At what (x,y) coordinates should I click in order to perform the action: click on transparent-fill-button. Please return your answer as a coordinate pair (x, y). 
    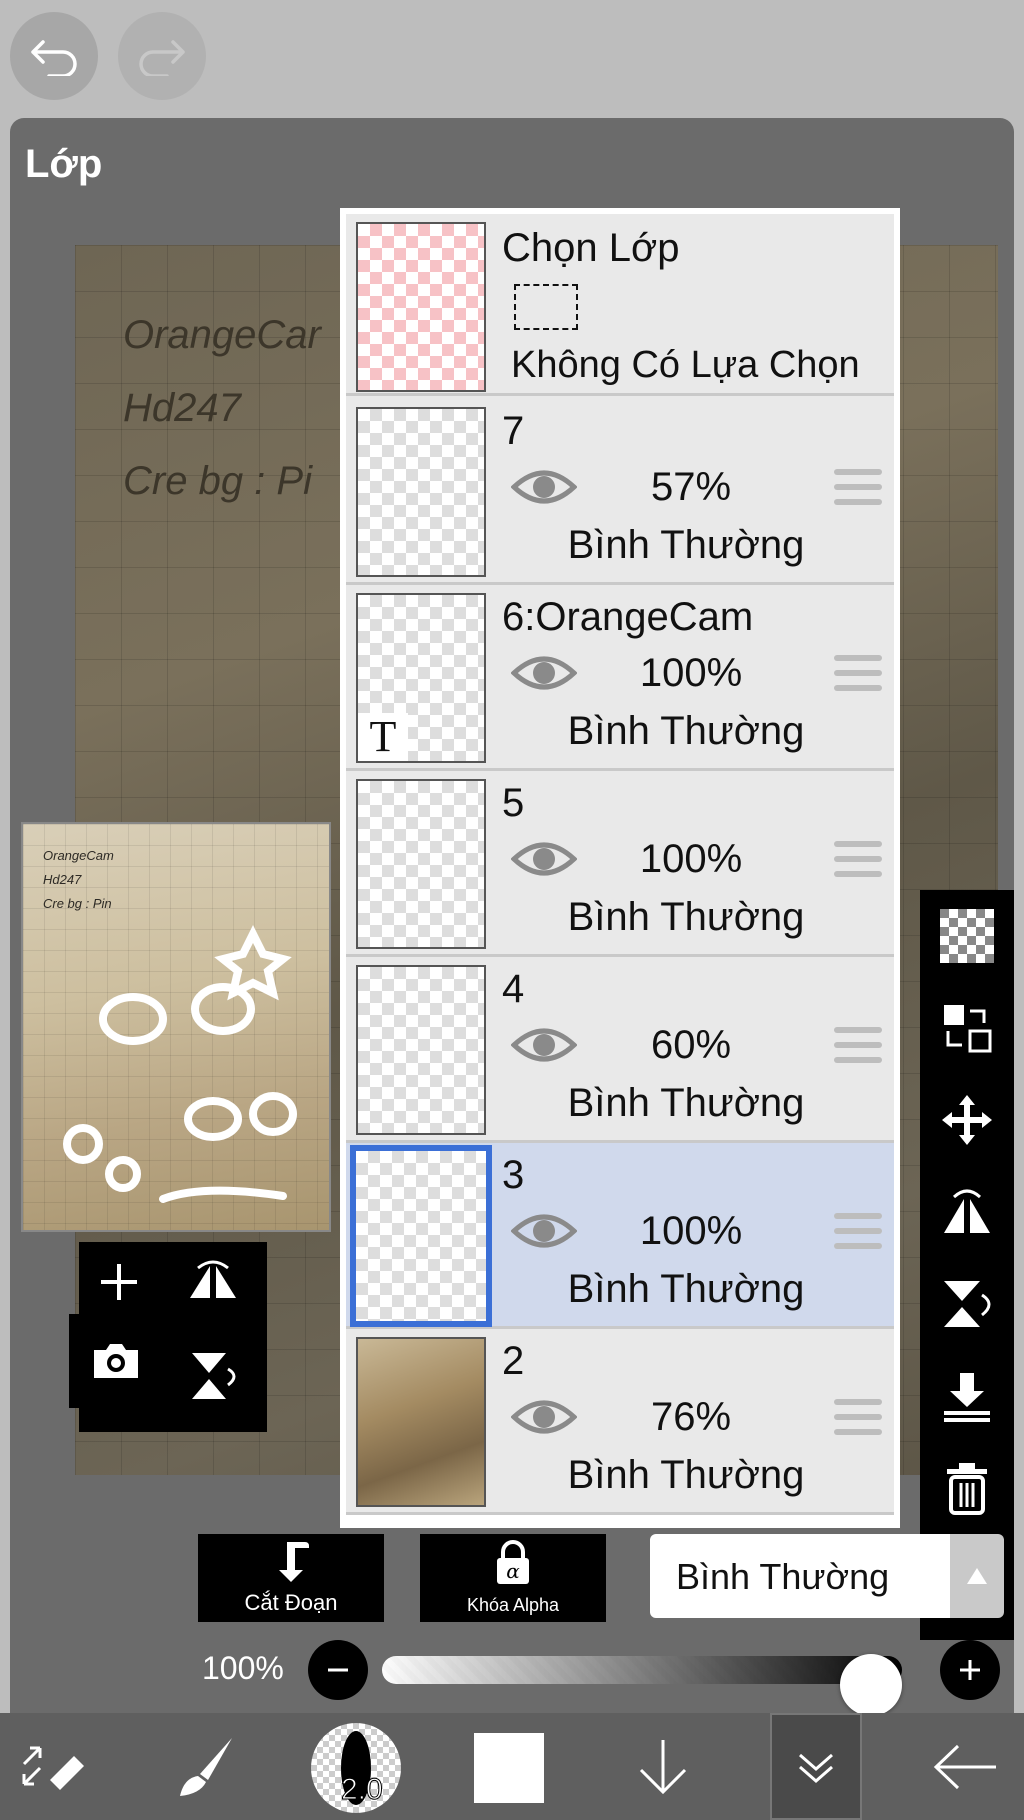
    Looking at the image, I should click on (967, 936).